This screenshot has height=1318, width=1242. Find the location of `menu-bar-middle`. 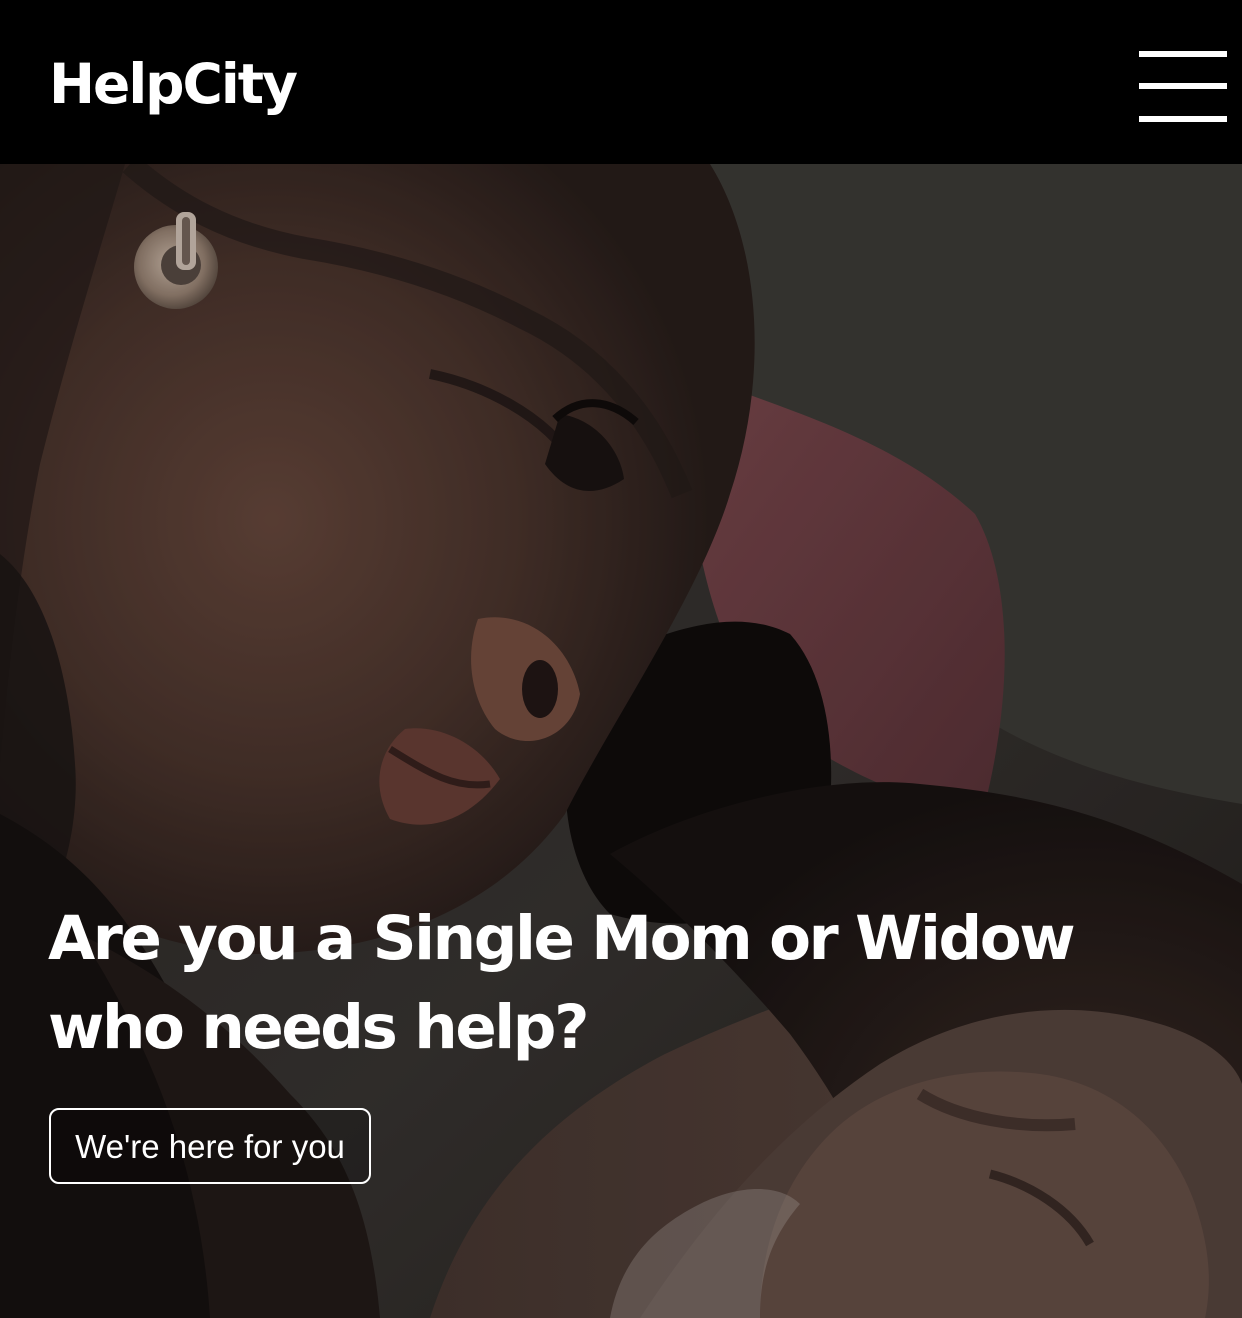

menu-bar-middle is located at coordinates (1183, 86).